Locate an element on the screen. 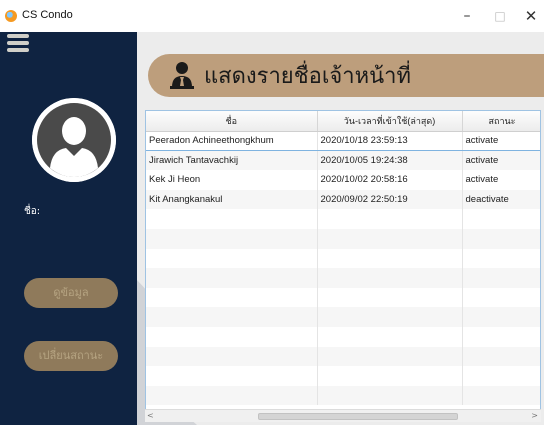  horizontal-scrollbar: < > is located at coordinates (343, 415).